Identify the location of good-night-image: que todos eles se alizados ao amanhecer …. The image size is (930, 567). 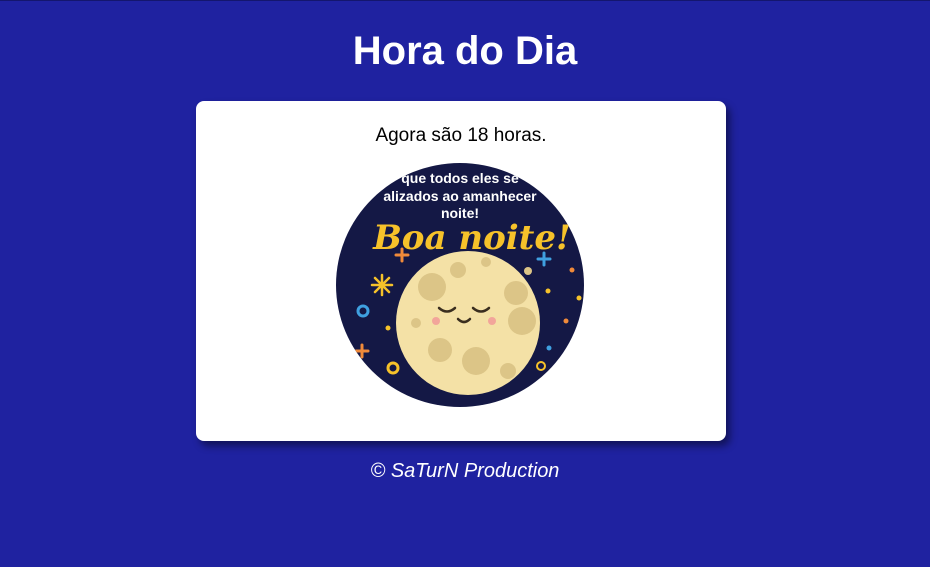
(460, 285).